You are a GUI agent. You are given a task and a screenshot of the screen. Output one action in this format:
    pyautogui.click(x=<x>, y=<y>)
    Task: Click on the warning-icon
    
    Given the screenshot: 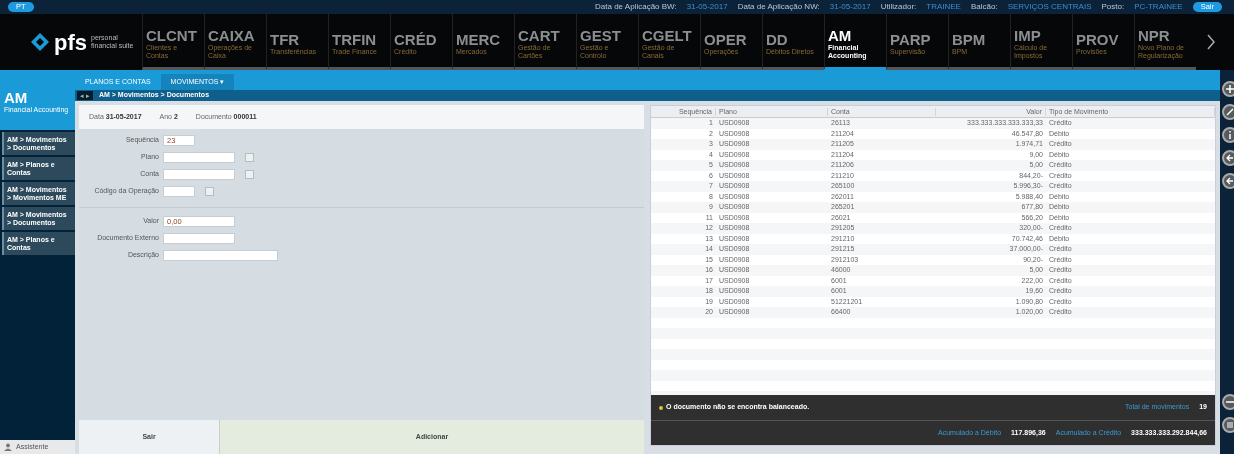 What is the action you would take?
    pyautogui.click(x=661, y=407)
    